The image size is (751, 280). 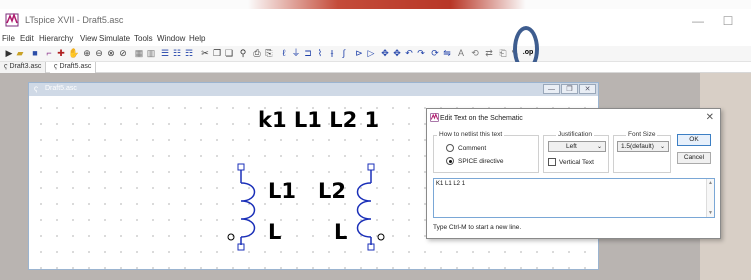 I want to click on zoom-in-icon: ⊕, so click(x=87, y=53).